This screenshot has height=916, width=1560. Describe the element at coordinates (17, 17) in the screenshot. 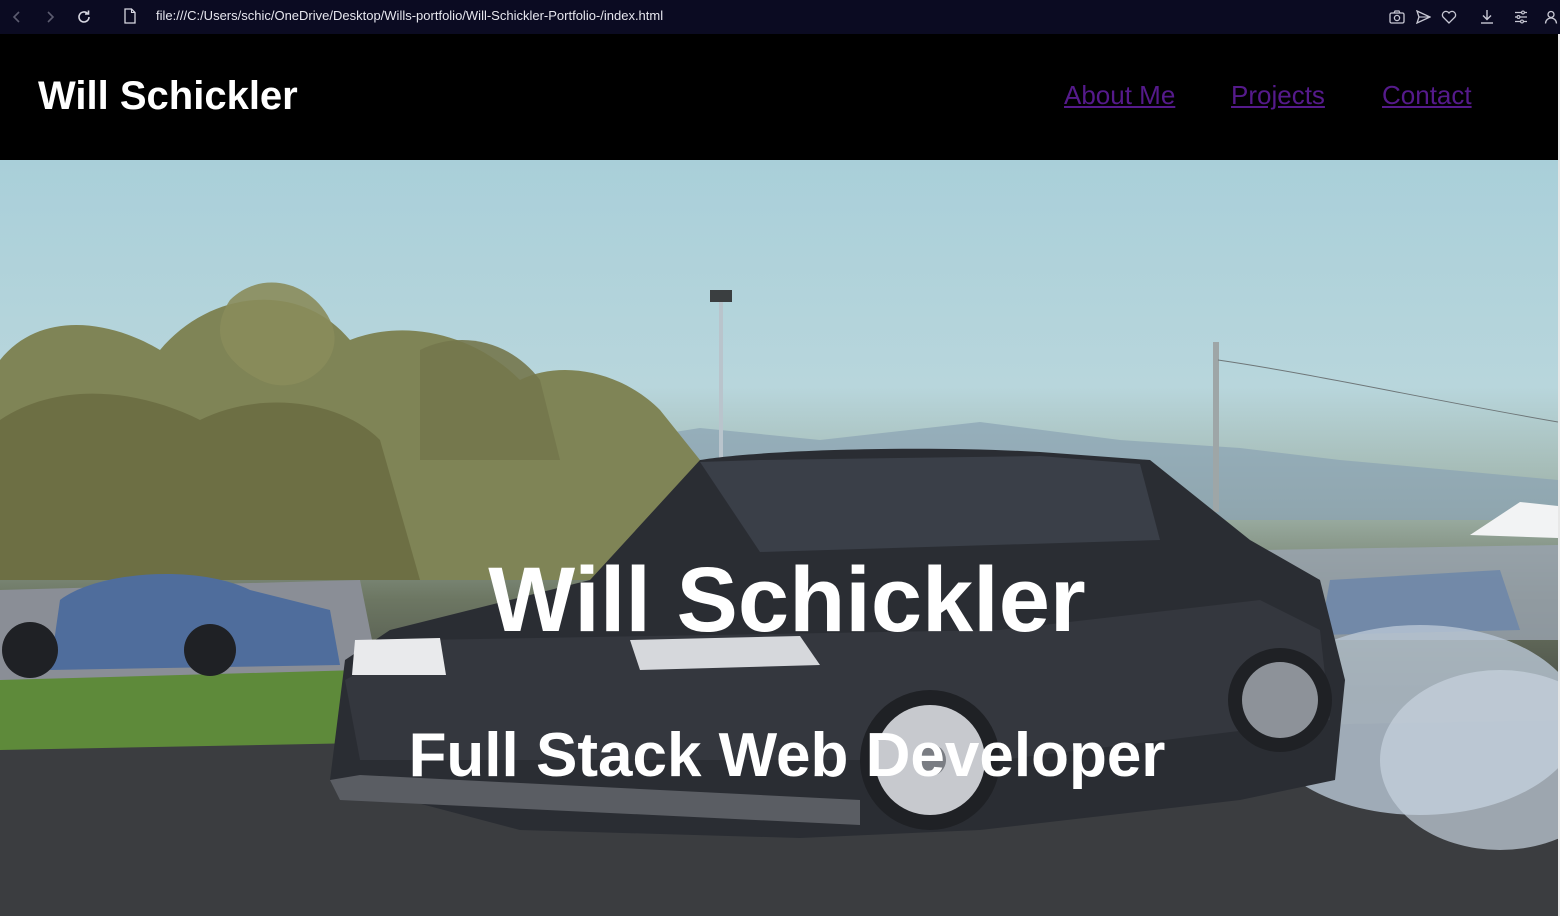

I see `back-icon` at that location.